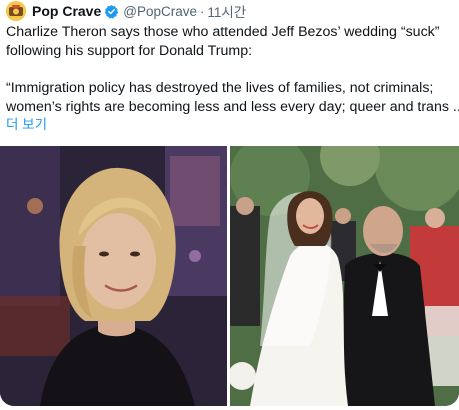  What do you see at coordinates (226, 11) in the screenshot?
I see `timestamp: 11시간` at bounding box center [226, 11].